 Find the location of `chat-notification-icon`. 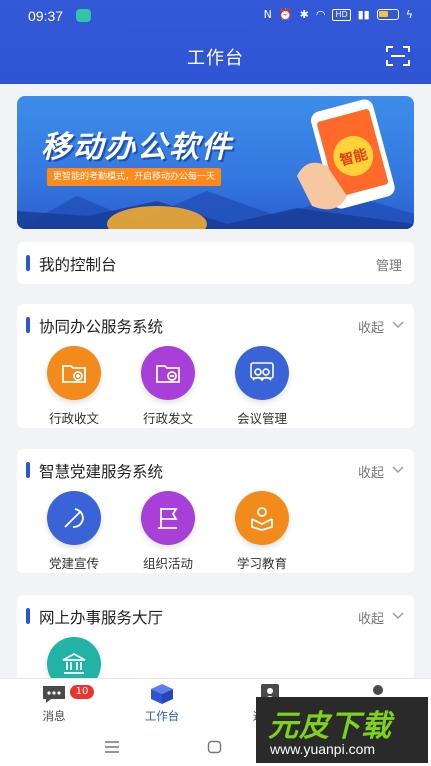

chat-notification-icon is located at coordinates (83, 15).